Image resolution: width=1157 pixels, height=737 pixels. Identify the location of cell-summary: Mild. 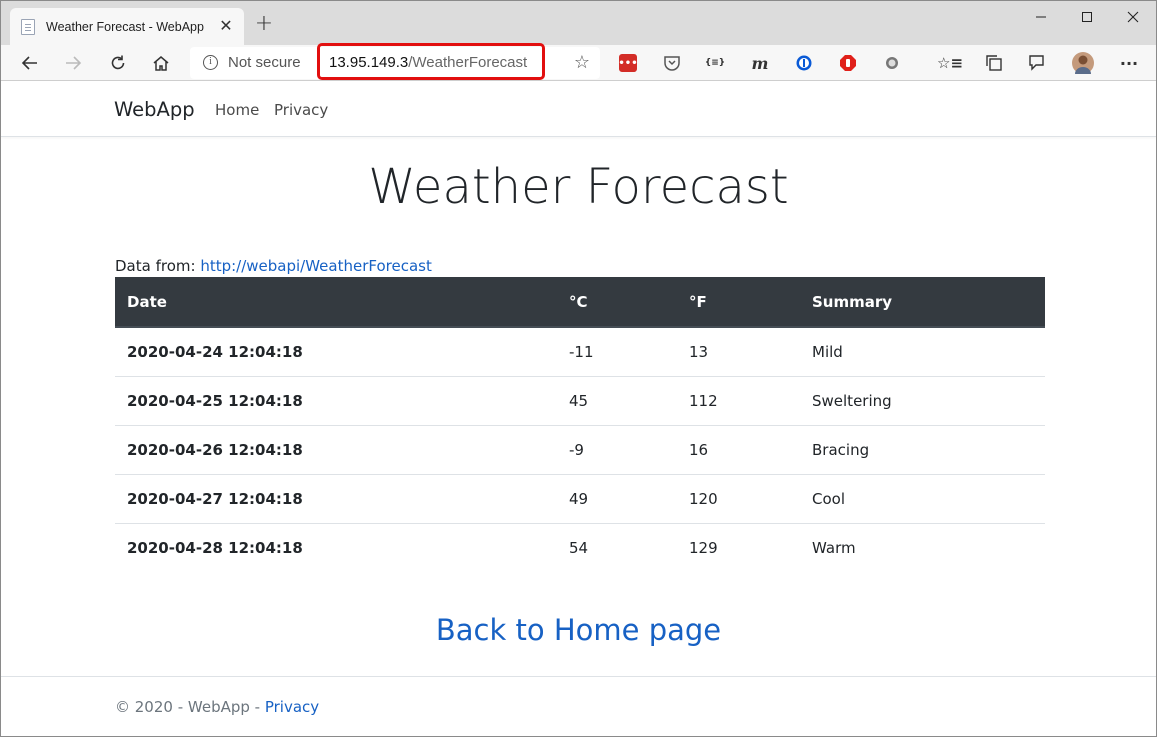
(922, 352).